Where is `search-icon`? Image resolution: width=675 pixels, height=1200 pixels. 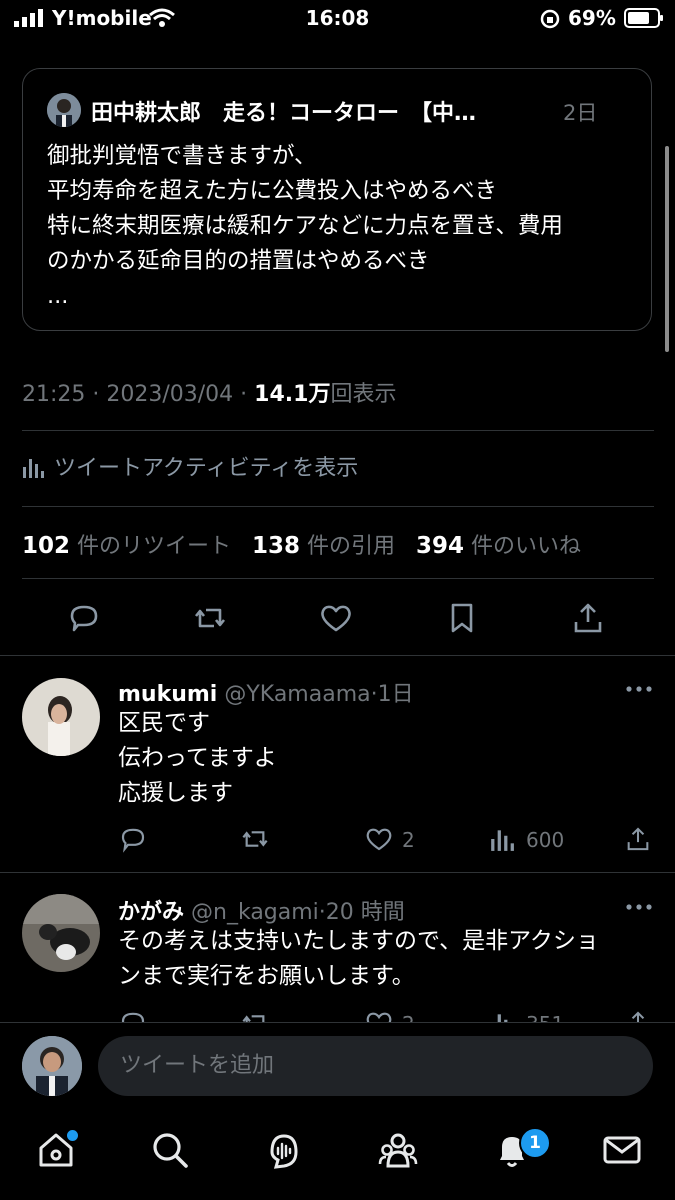
search-icon is located at coordinates (170, 1150).